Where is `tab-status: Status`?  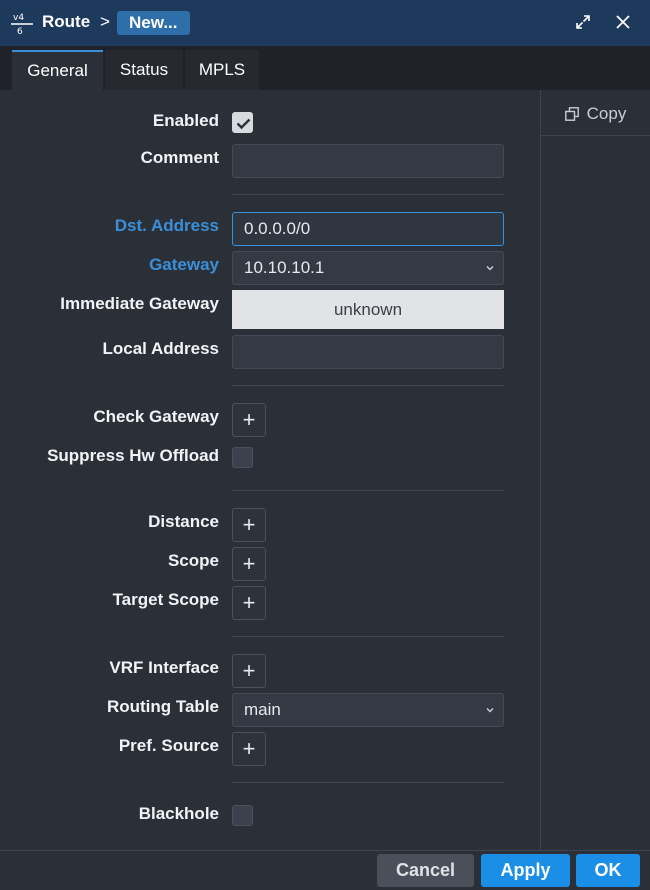
tab-status: Status is located at coordinates (144, 70).